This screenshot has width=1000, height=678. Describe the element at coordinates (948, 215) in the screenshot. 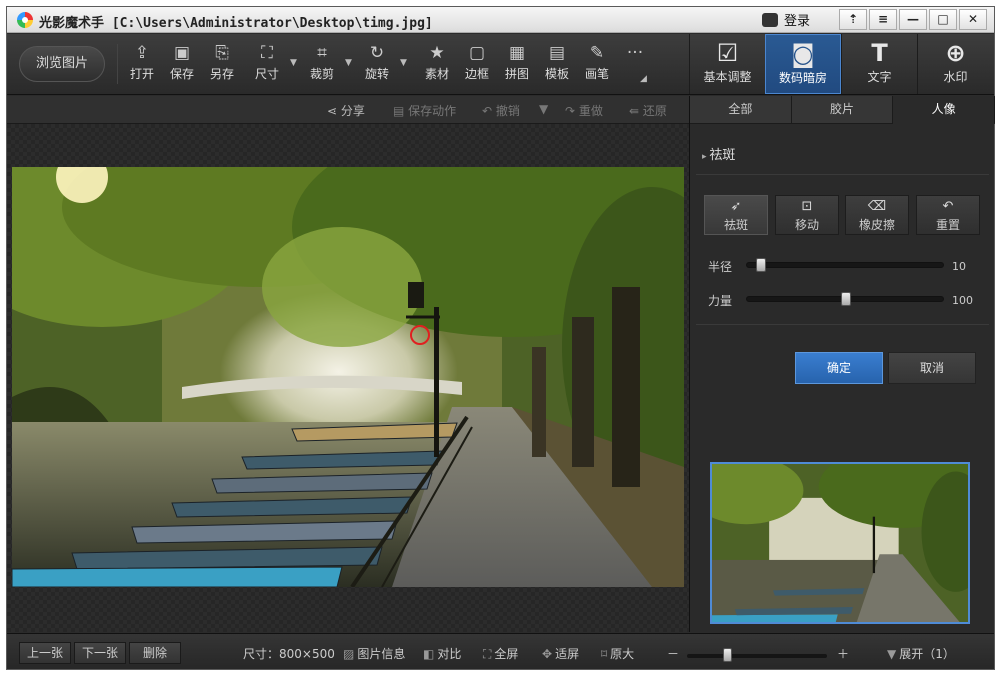

I see `reset-button: ↶ 重置` at that location.